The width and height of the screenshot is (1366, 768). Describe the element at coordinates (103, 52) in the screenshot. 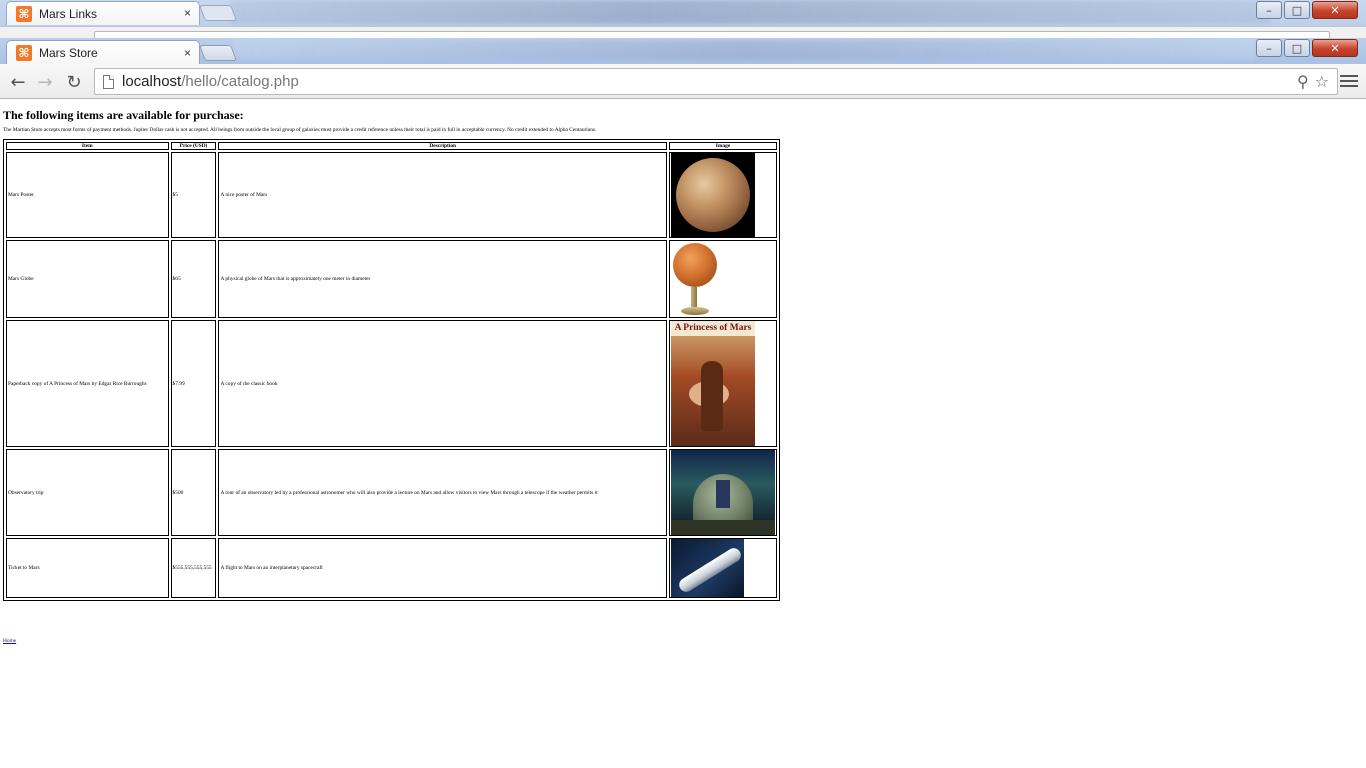

I see `tab-mars-store: ⌘ Mars Store ×` at that location.